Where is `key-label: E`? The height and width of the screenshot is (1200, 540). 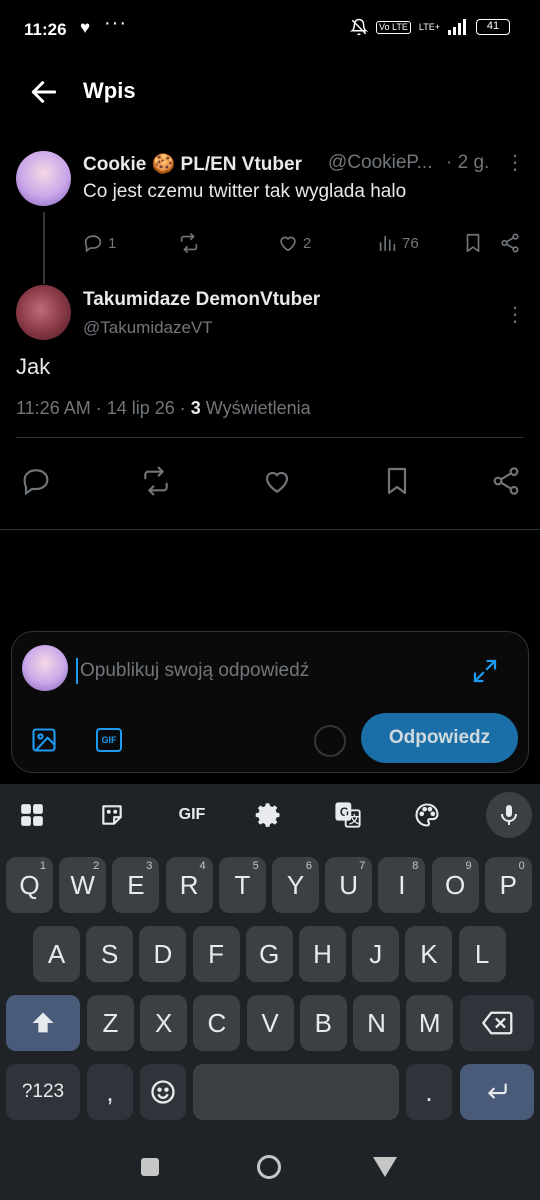
key-label: E is located at coordinates (136, 884).